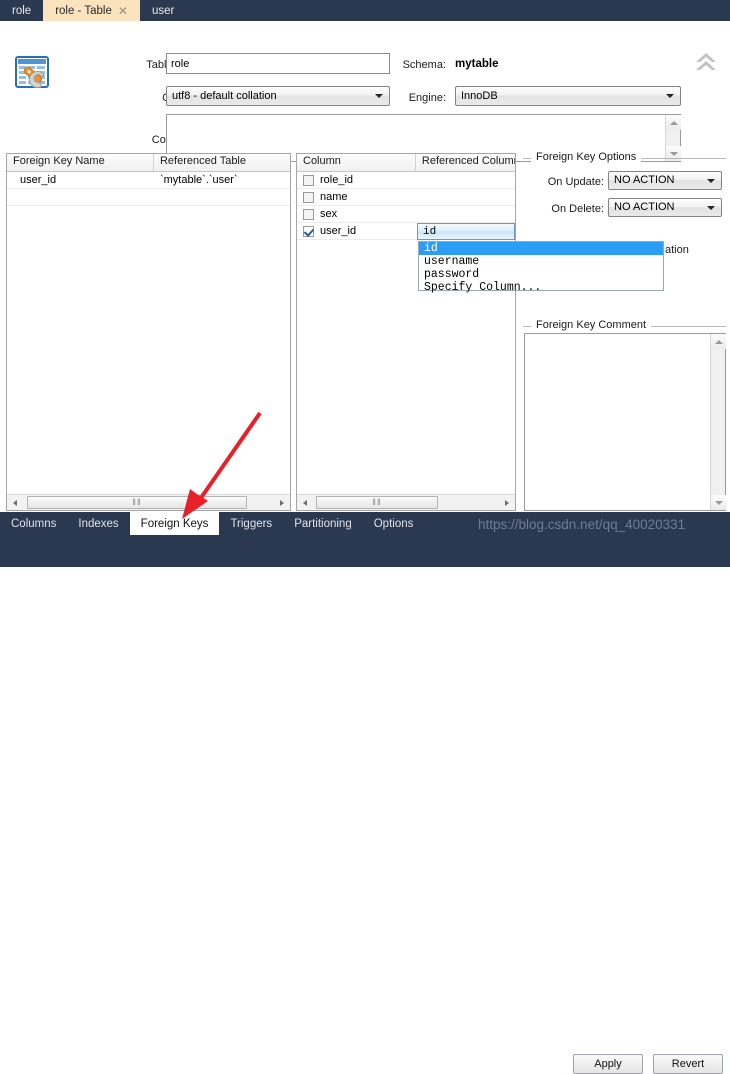 The image size is (730, 1074). I want to click on document-tab-user: user, so click(163, 10).